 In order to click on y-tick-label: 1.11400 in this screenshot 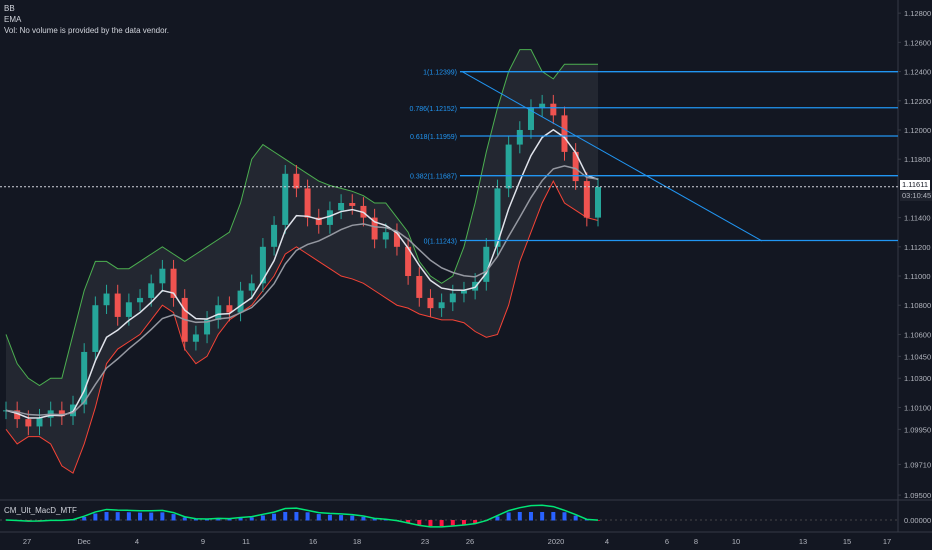, I will do `click(917, 218)`.